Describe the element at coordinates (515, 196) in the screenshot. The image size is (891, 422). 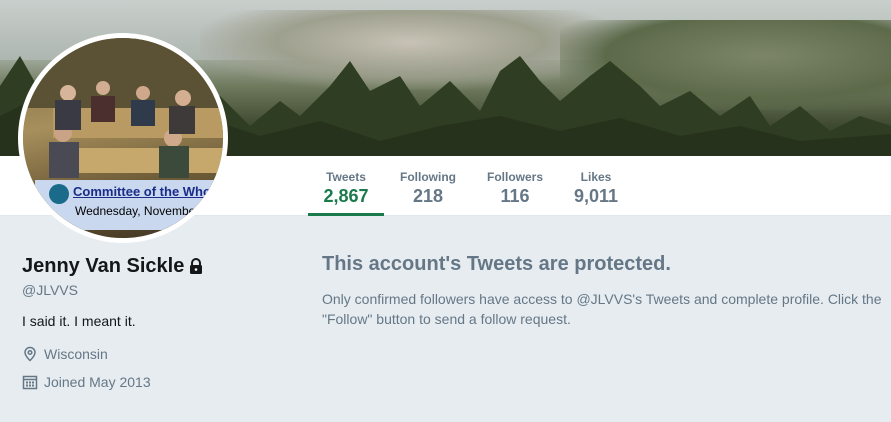
I see `tab-followers-count: 116` at that location.